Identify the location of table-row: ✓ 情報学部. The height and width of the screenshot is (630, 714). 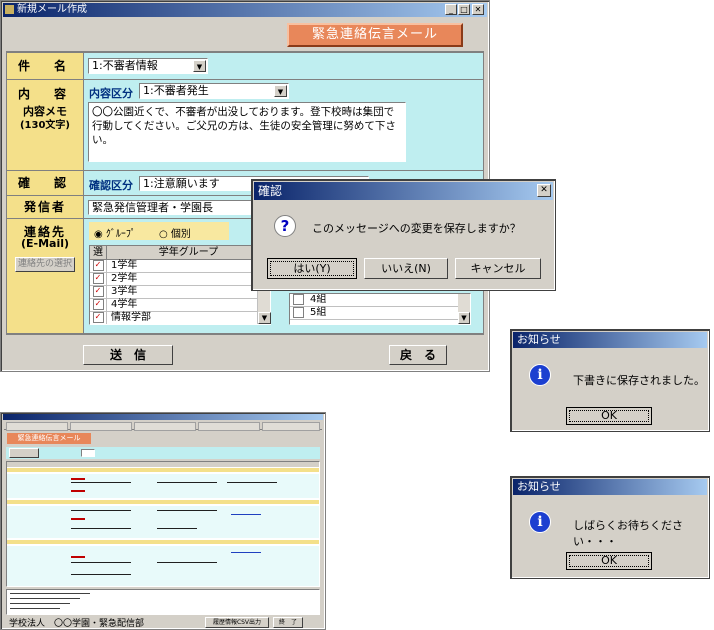
(180, 318).